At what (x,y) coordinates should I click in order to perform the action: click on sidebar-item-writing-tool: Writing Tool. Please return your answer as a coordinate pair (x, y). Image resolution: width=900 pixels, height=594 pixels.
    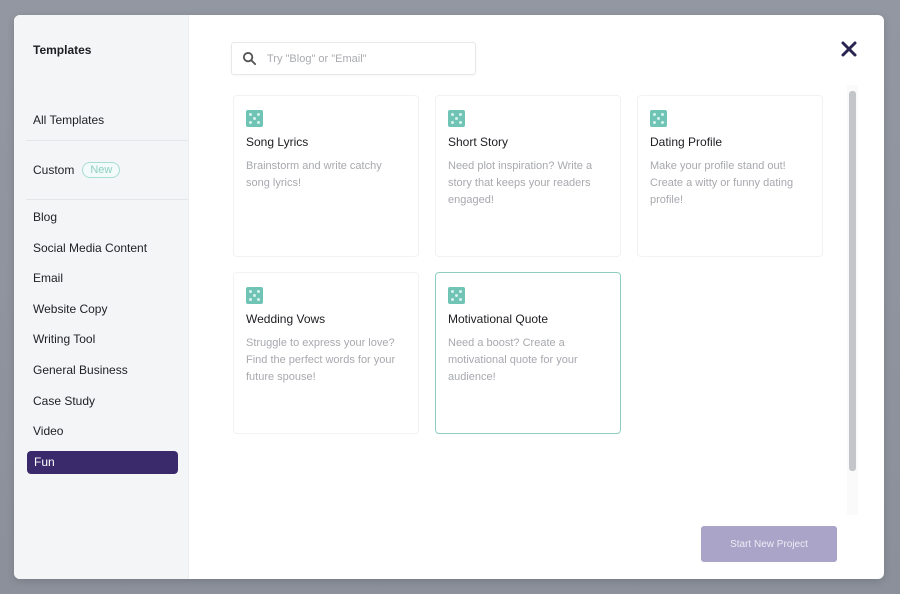
    Looking at the image, I should click on (101, 339).